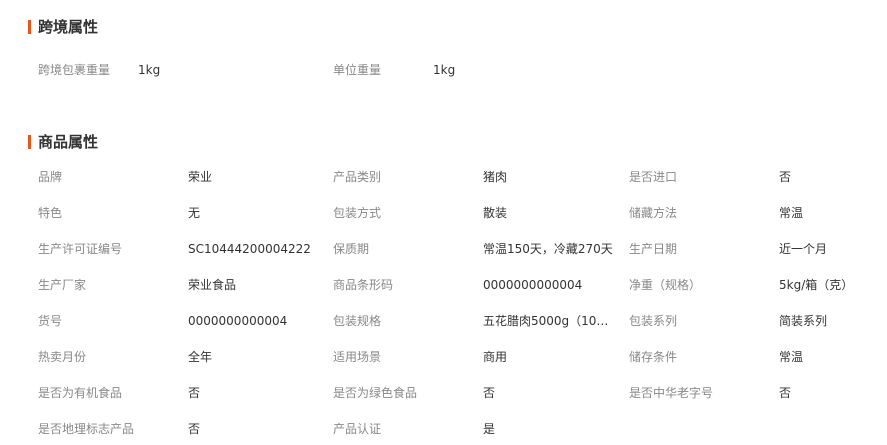 The height and width of the screenshot is (445, 887). Describe the element at coordinates (548, 249) in the screenshot. I see `attr-value: 常温150天，冷藏270天` at that location.